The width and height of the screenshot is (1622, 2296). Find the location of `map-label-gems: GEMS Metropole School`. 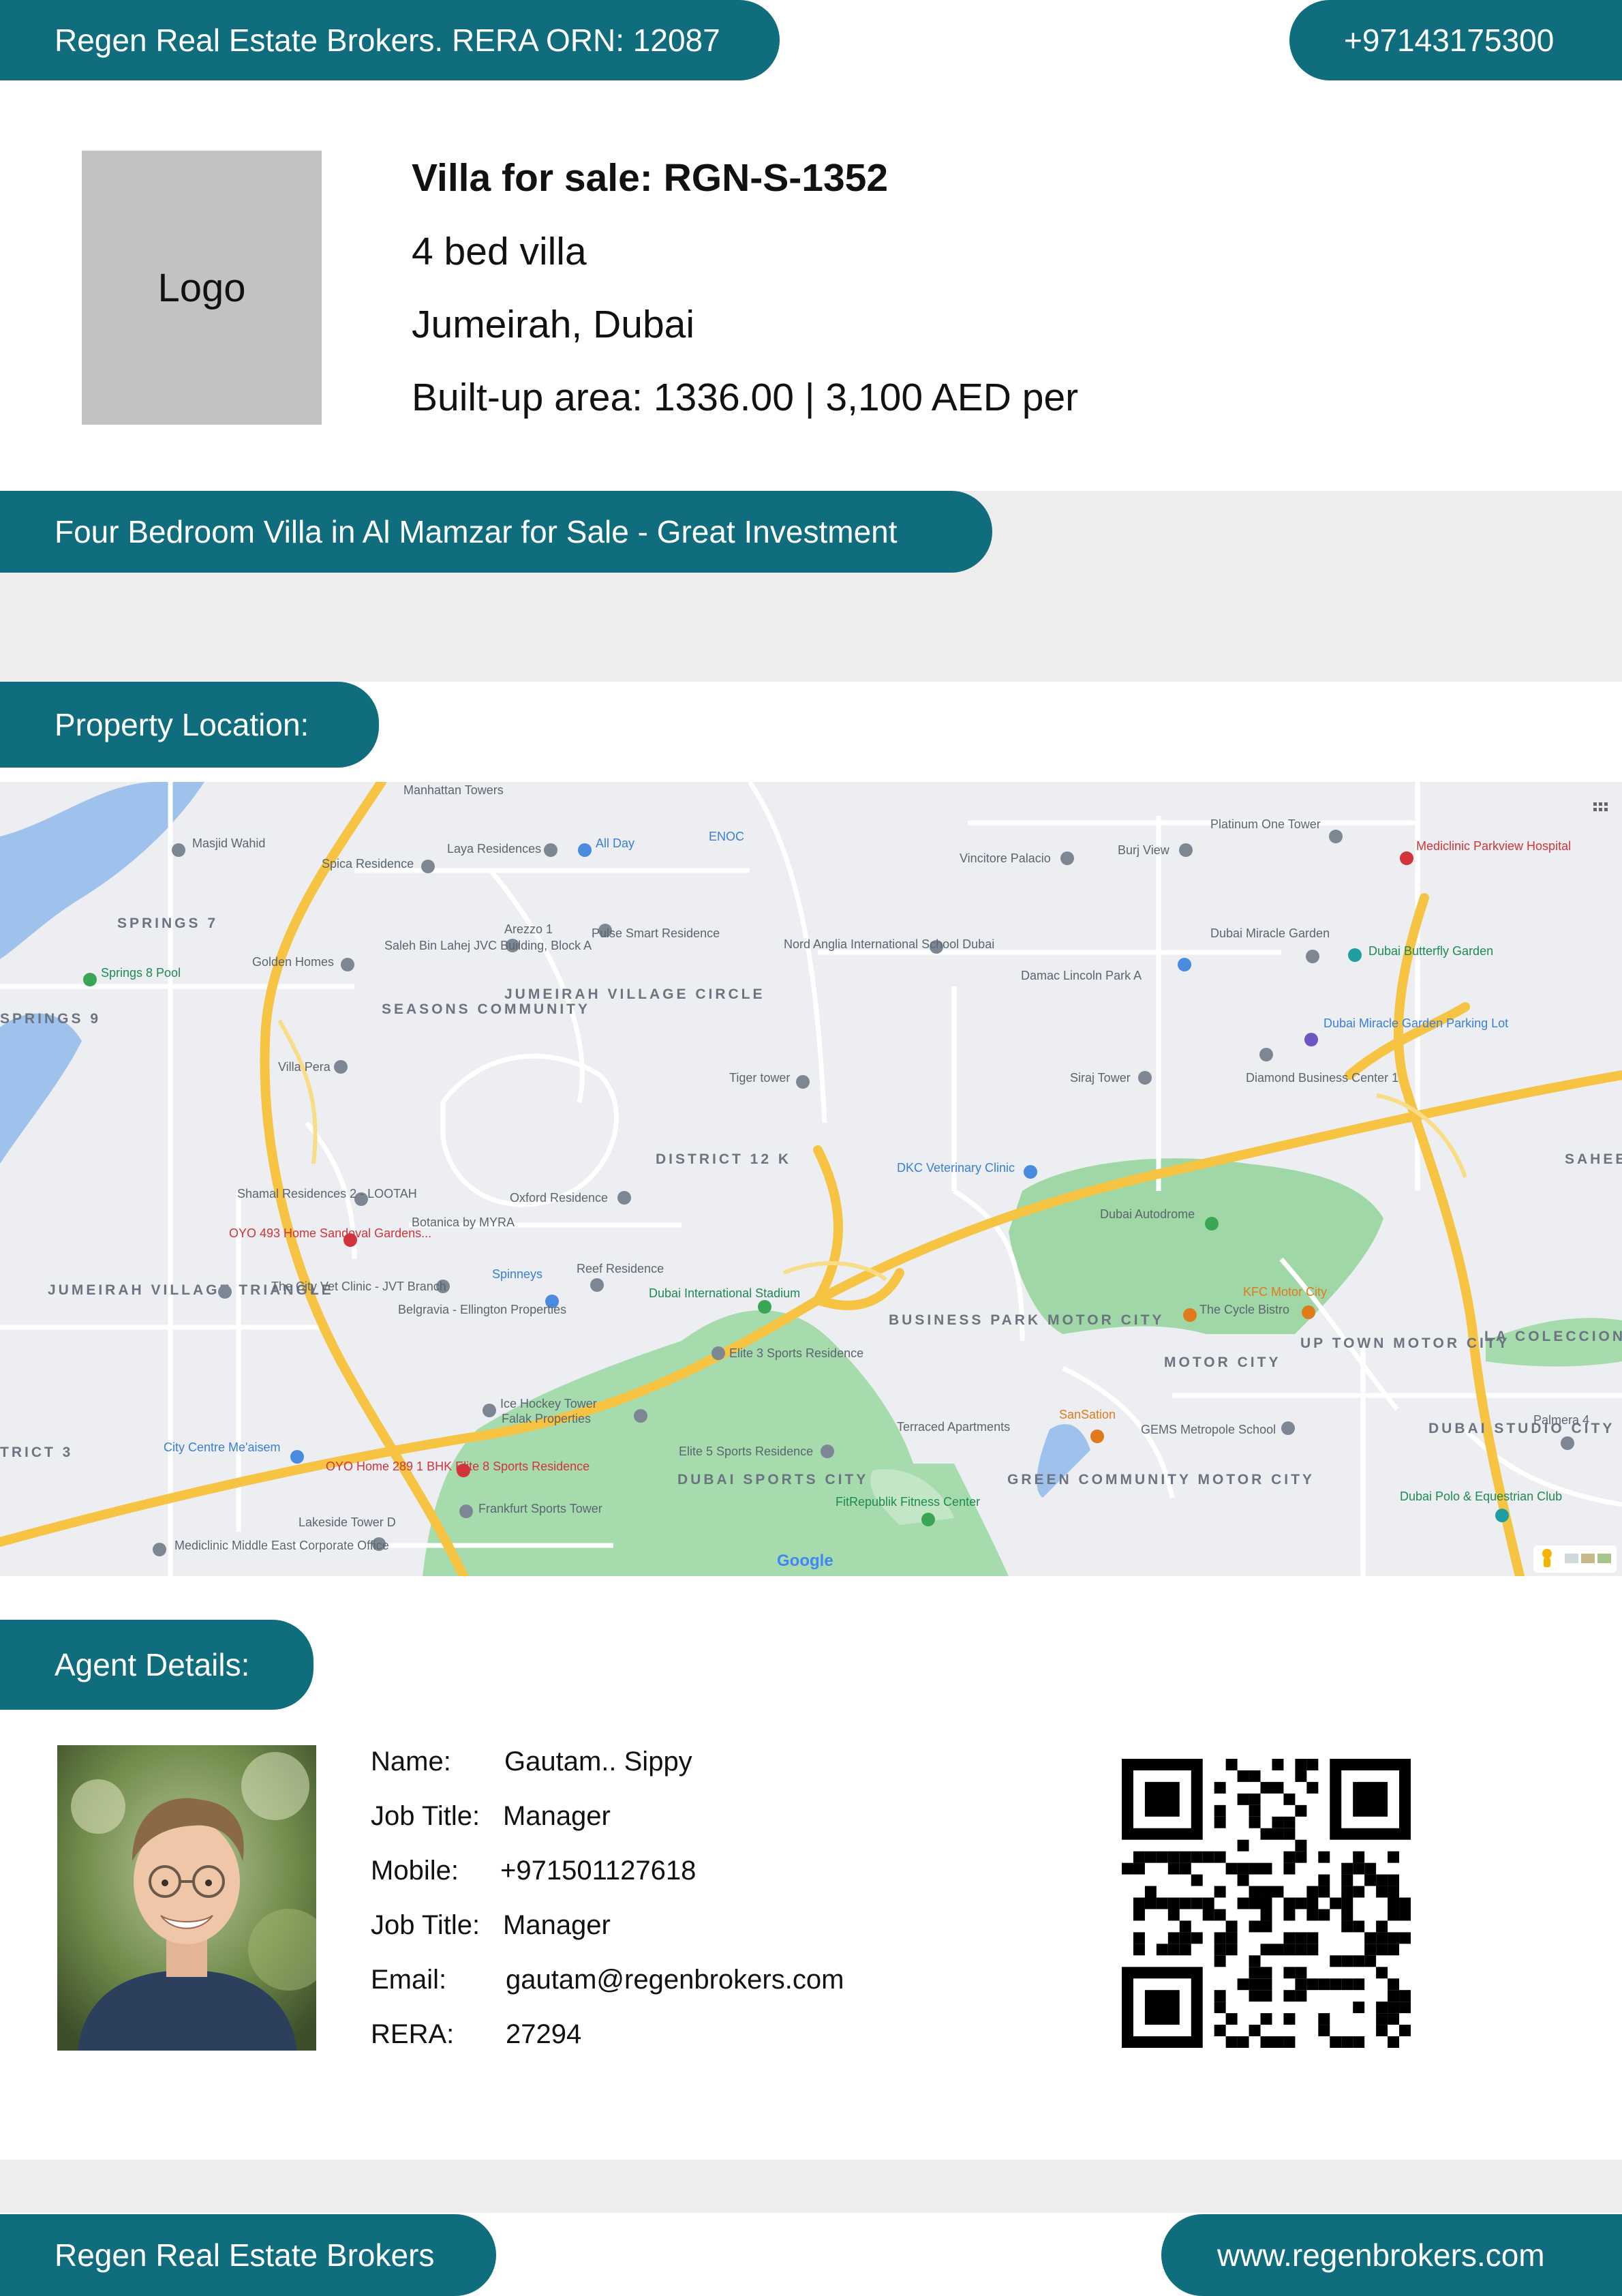

map-label-gems: GEMS Metropole School is located at coordinates (1208, 1429).